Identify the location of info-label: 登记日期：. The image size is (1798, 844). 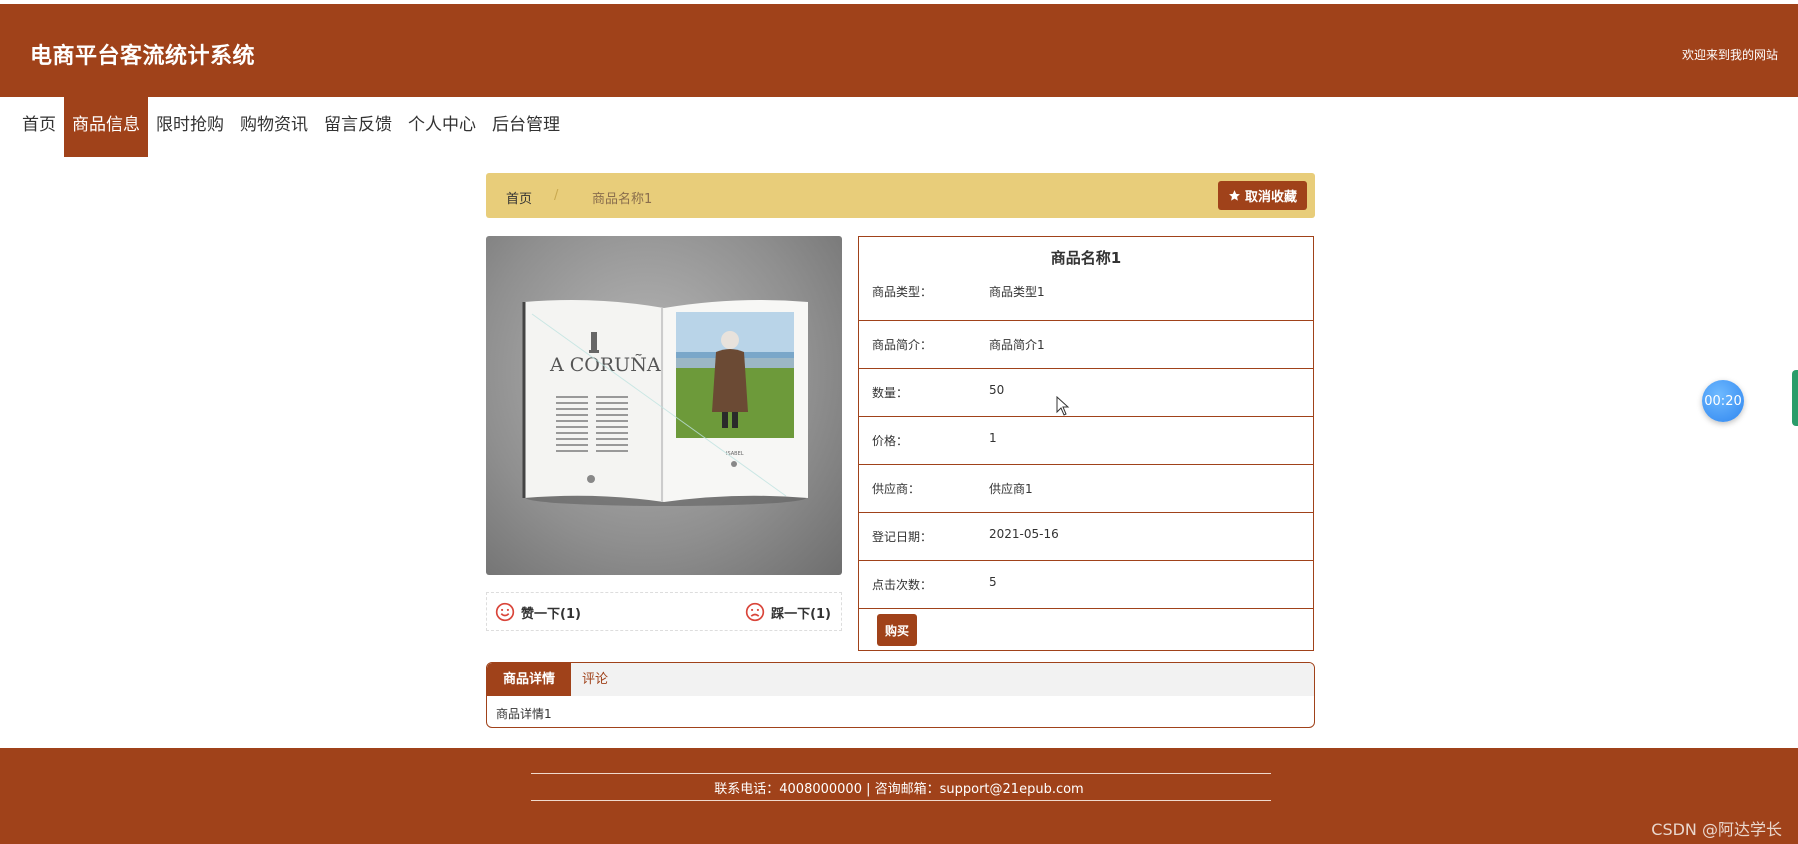
(902, 537).